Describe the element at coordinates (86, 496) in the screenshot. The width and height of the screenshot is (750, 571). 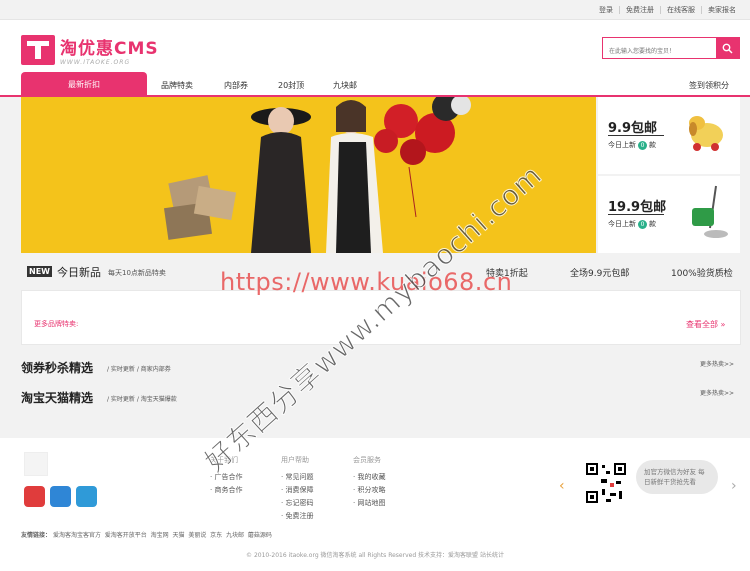
I see `tencent-weibo-icon` at that location.